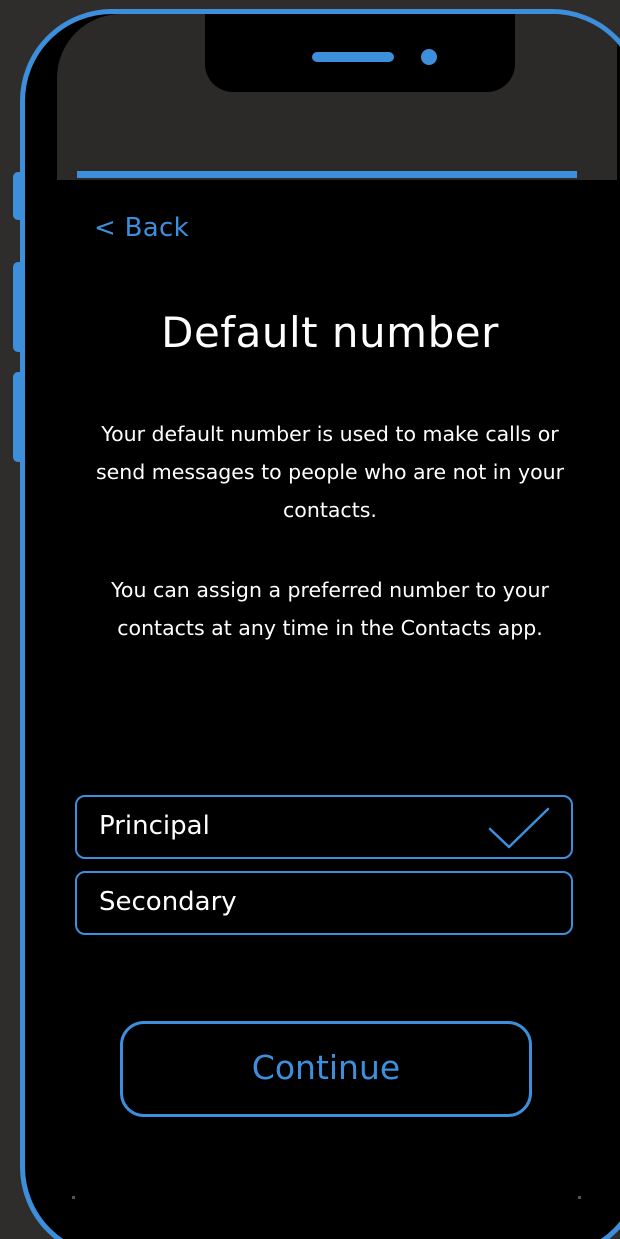 The height and width of the screenshot is (1239, 620). I want to click on back-button: < Back, so click(141, 228).